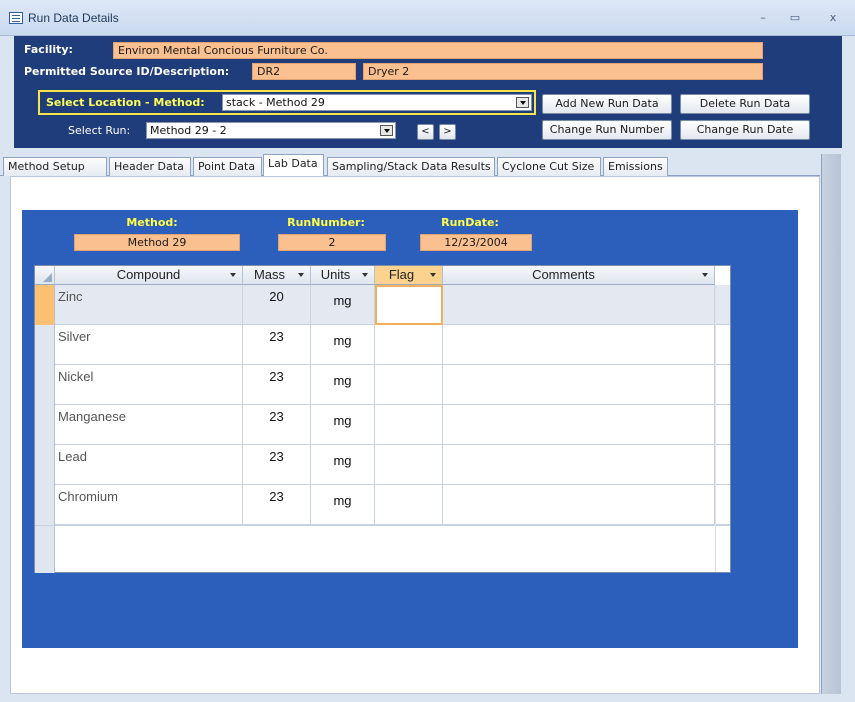 The width and height of the screenshot is (855, 702). What do you see at coordinates (269, 274) in the screenshot?
I see `column-header-label: Mass` at bounding box center [269, 274].